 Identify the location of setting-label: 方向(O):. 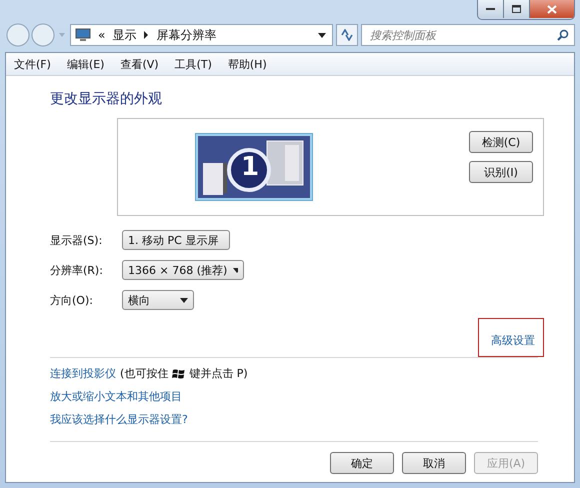
(72, 300).